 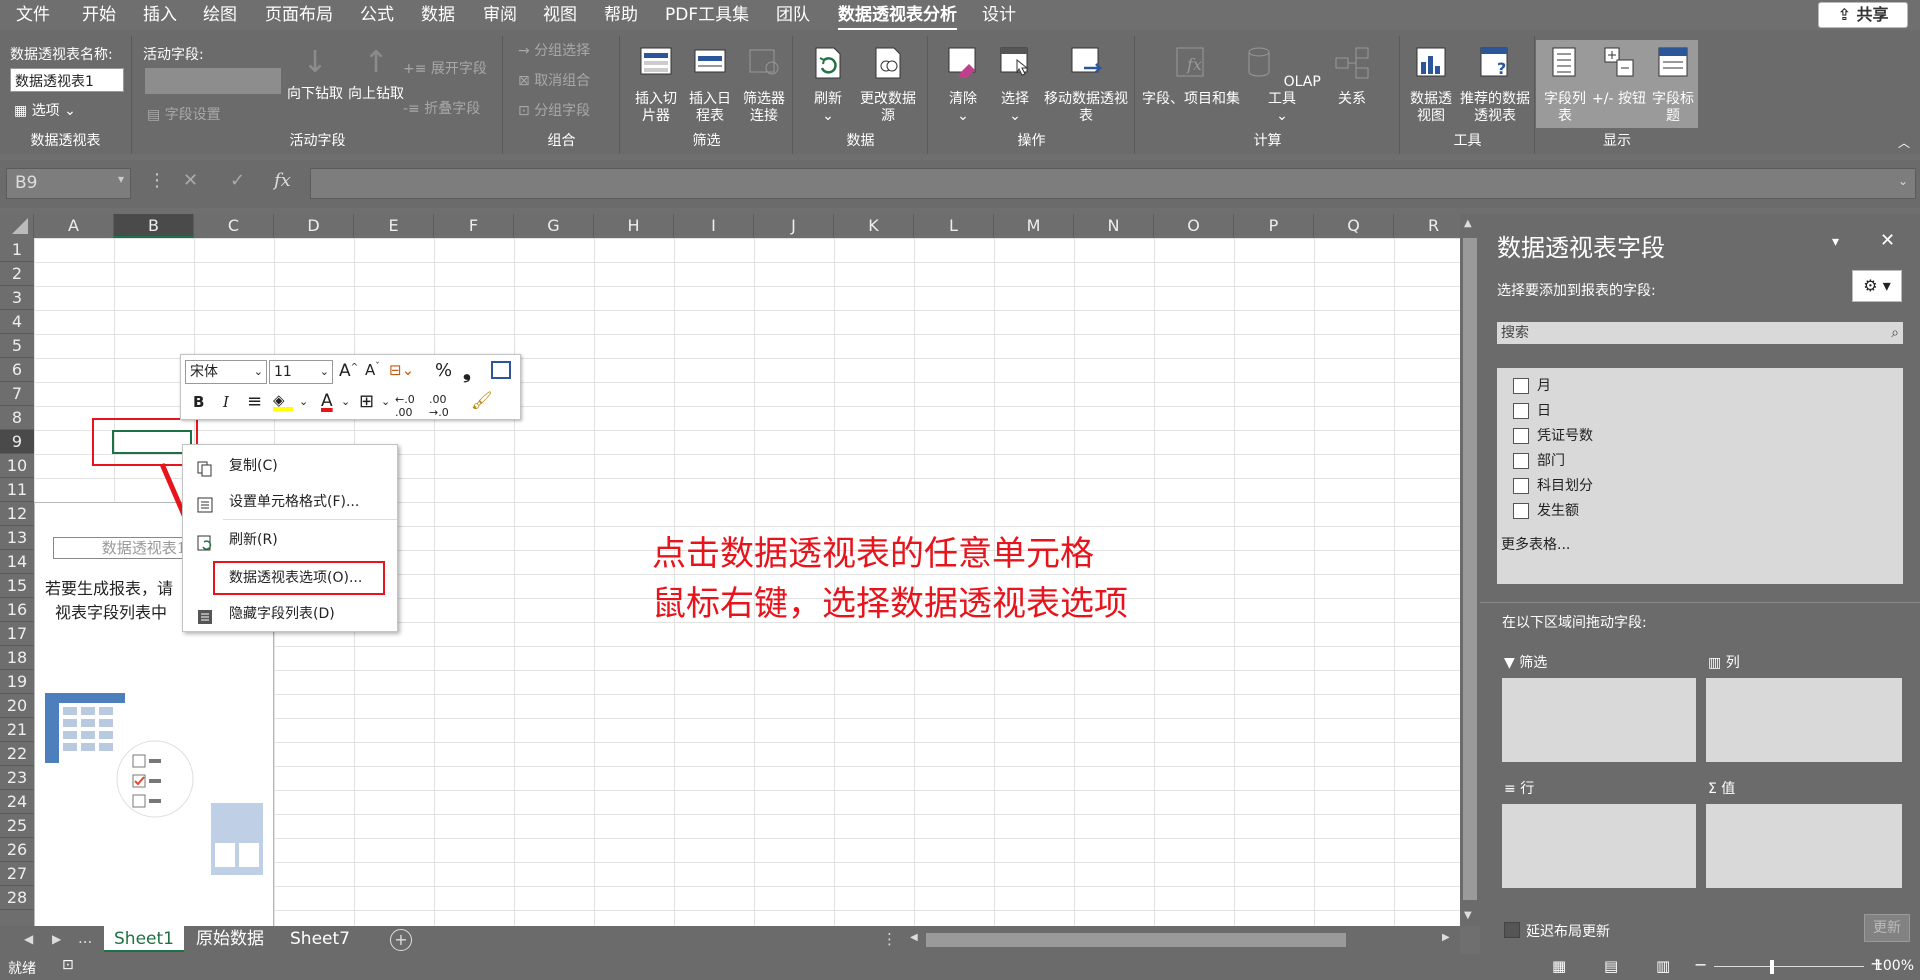 What do you see at coordinates (1427, 226) in the screenshot?
I see `column-header: R` at bounding box center [1427, 226].